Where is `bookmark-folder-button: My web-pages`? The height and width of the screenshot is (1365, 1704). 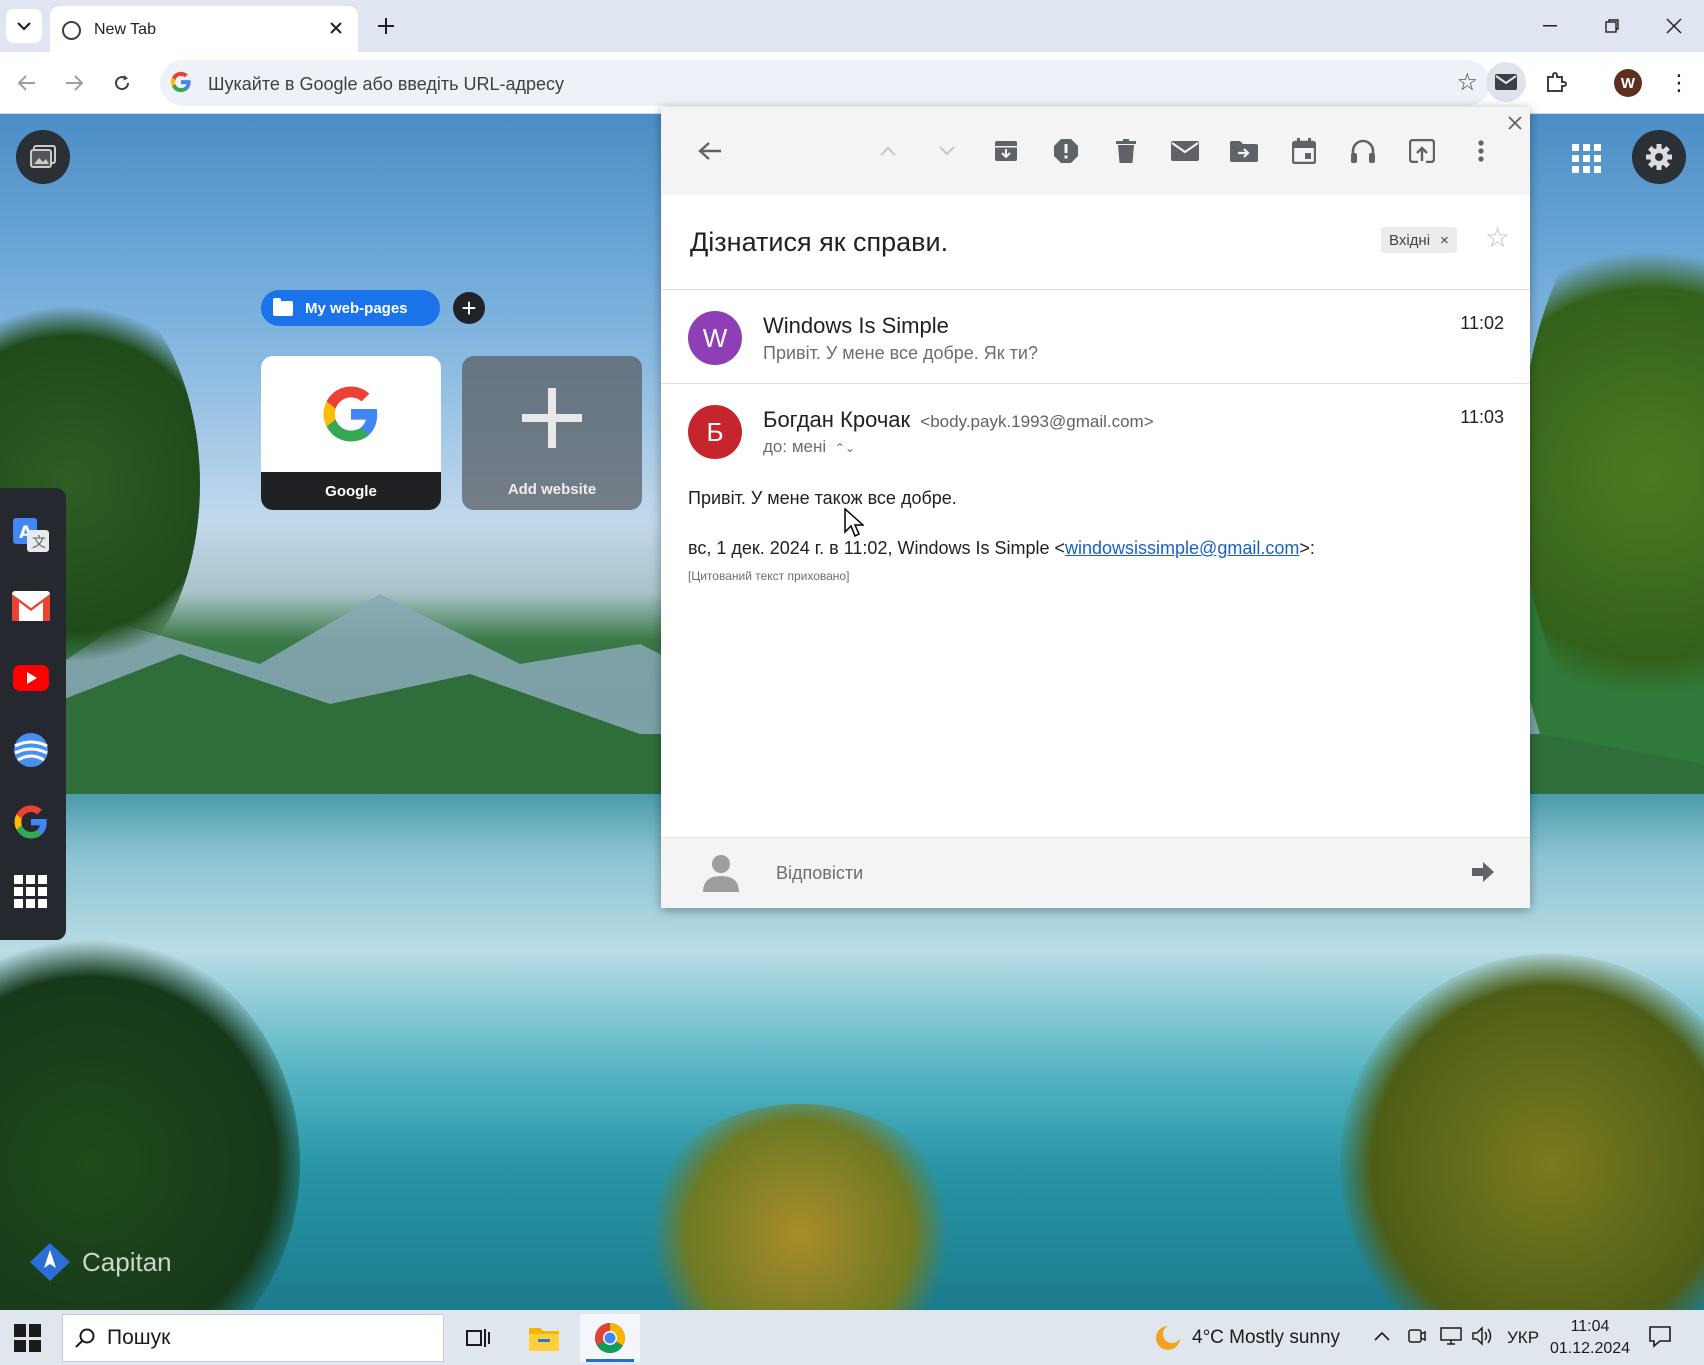 bookmark-folder-button: My web-pages is located at coordinates (350, 308).